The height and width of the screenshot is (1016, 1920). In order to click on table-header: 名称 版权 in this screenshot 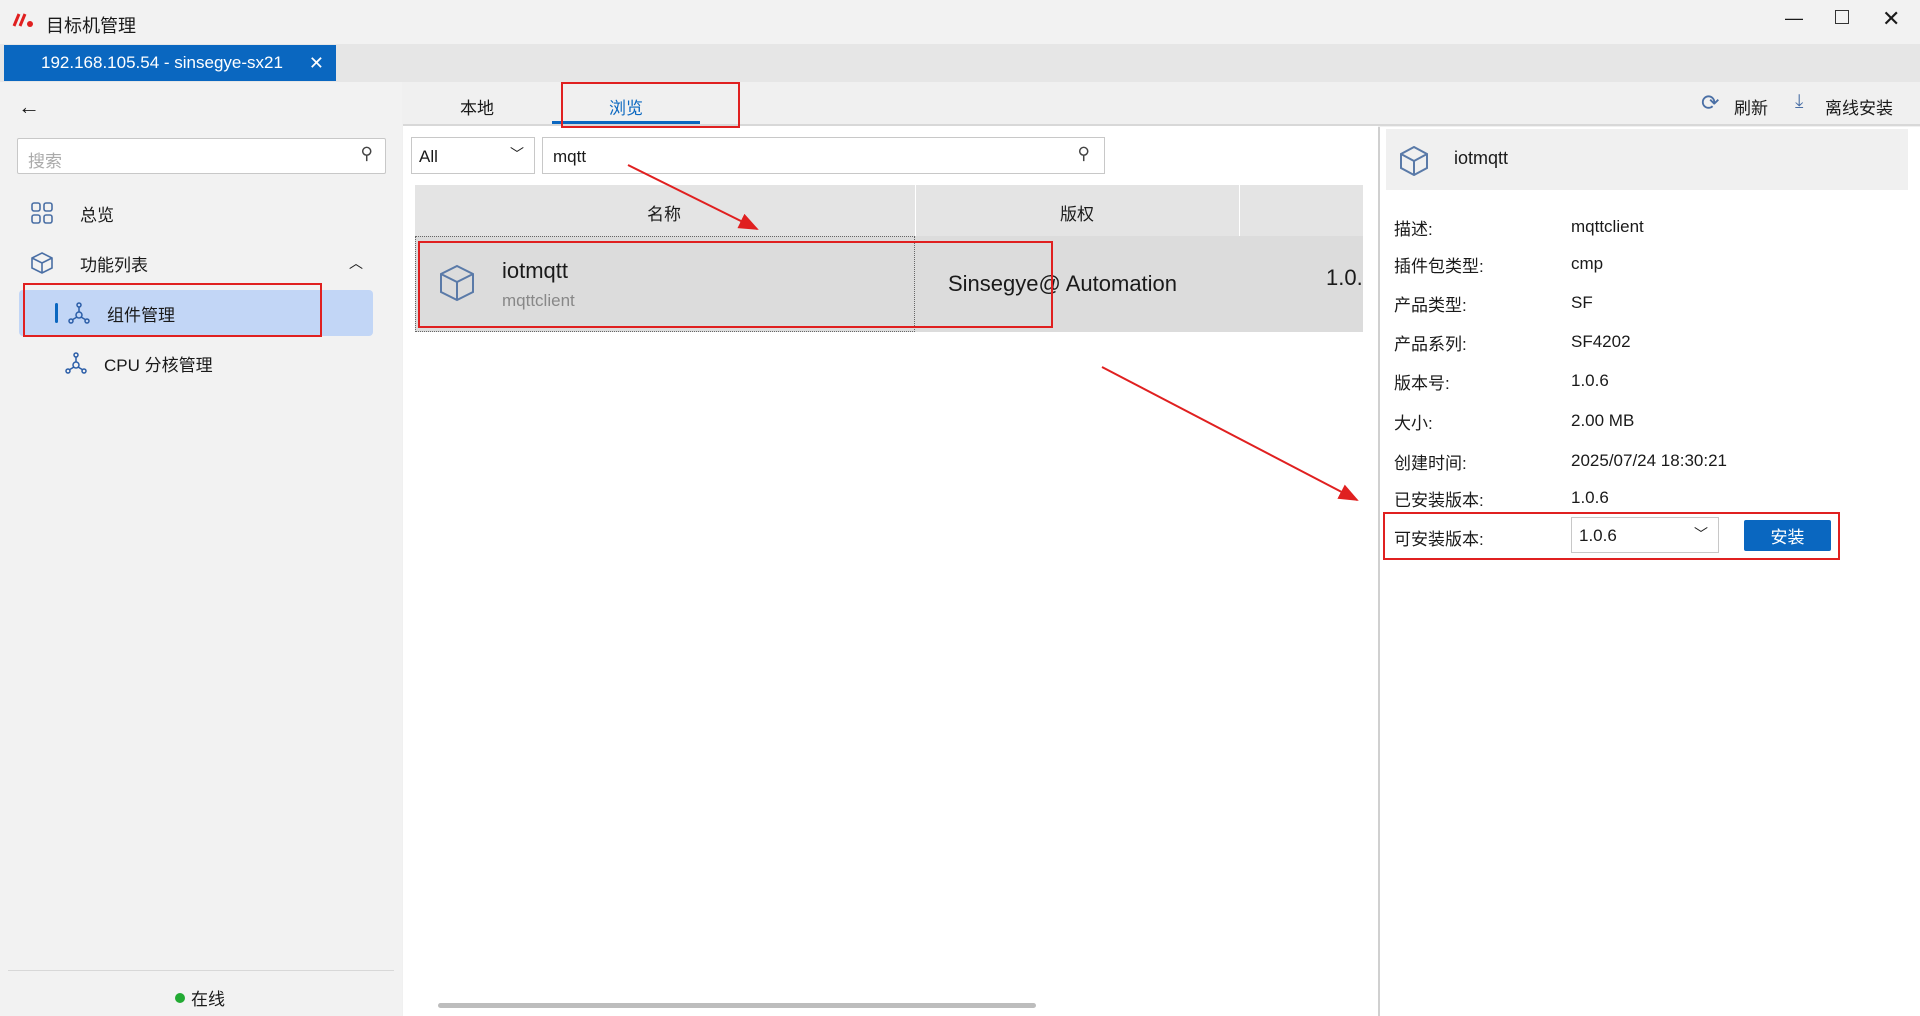, I will do `click(889, 210)`.